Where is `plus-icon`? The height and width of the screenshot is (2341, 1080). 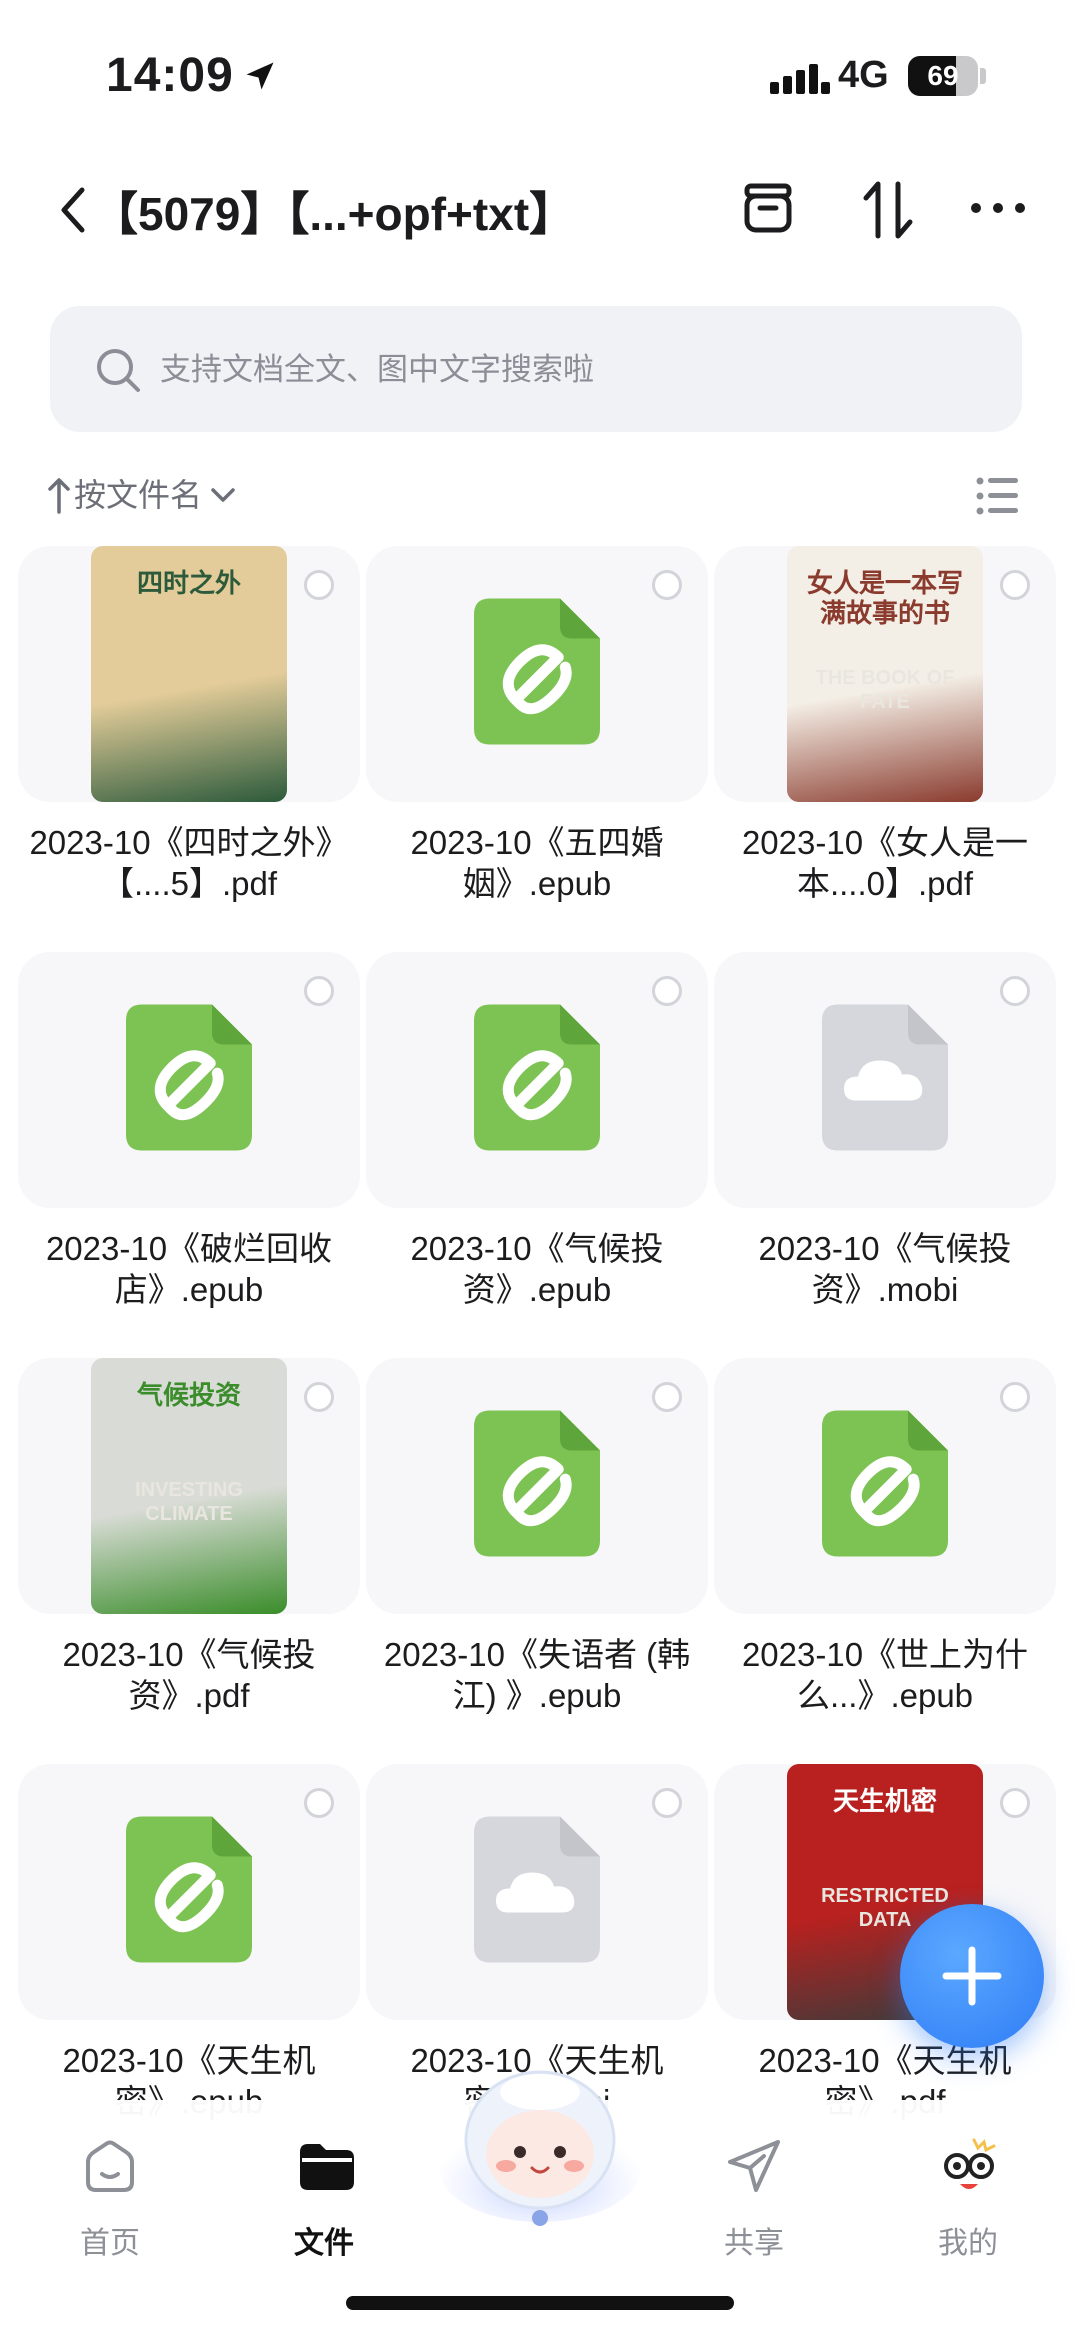 plus-icon is located at coordinates (972, 1976).